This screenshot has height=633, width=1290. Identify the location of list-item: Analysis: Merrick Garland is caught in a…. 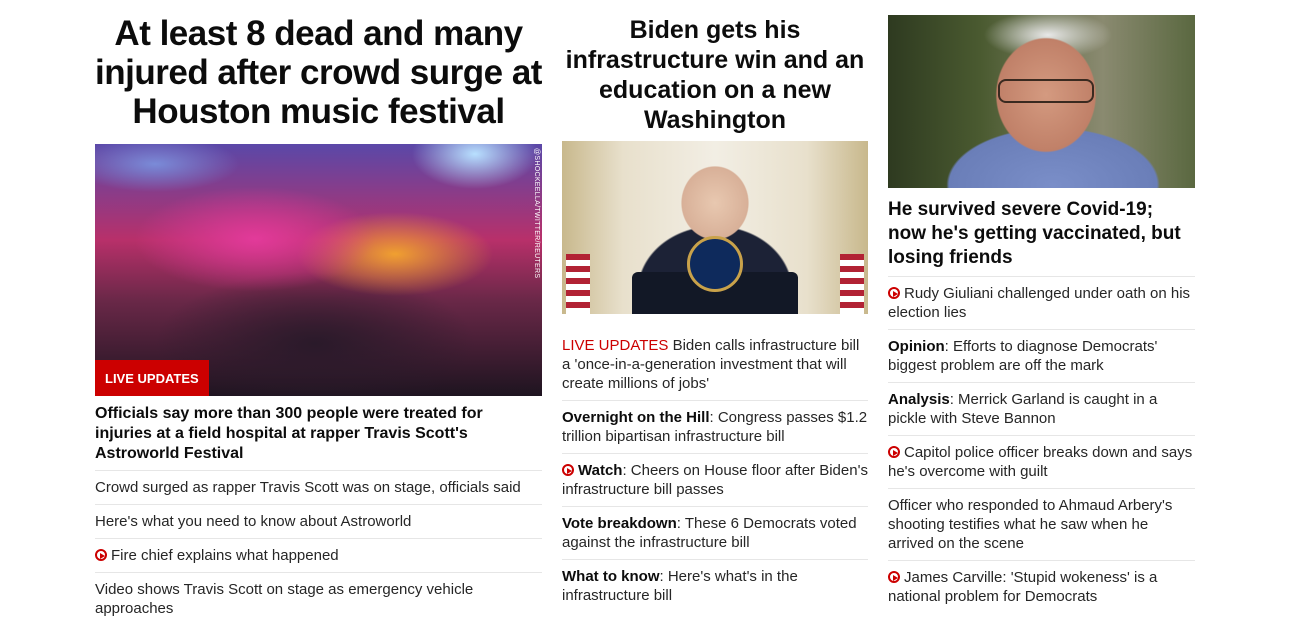
(1041, 408).